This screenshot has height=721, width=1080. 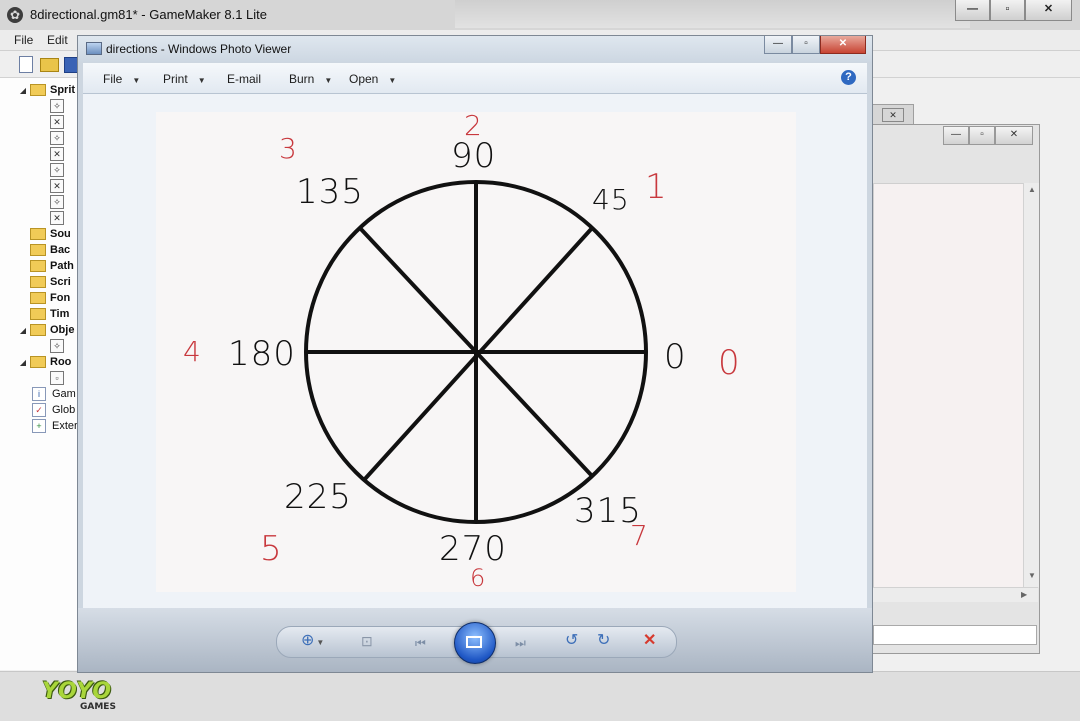 I want to click on menu-burn: Burn ▼, so click(x=310, y=79).